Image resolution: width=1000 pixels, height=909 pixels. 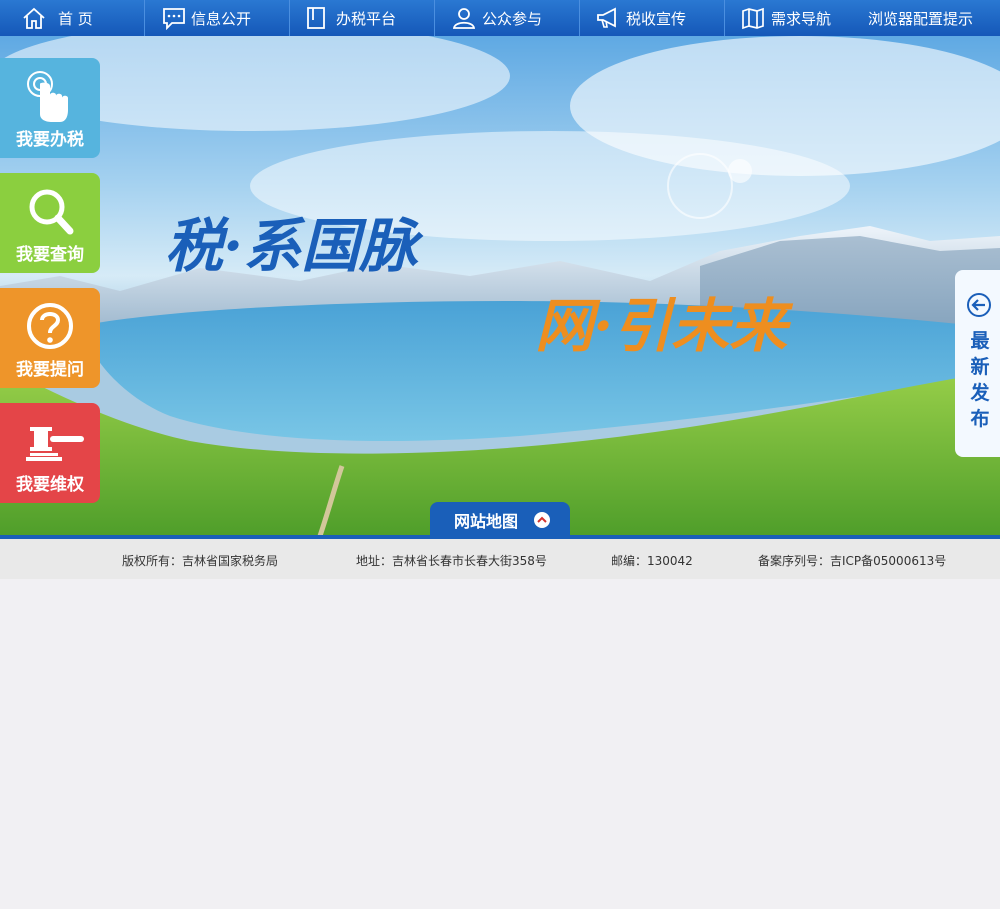 What do you see at coordinates (801, 18) in the screenshot?
I see `nav-demand-label: 需求导航` at bounding box center [801, 18].